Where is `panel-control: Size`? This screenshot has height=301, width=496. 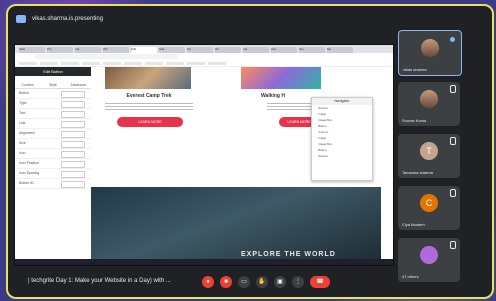 panel-control: Size is located at coordinates (53, 144).